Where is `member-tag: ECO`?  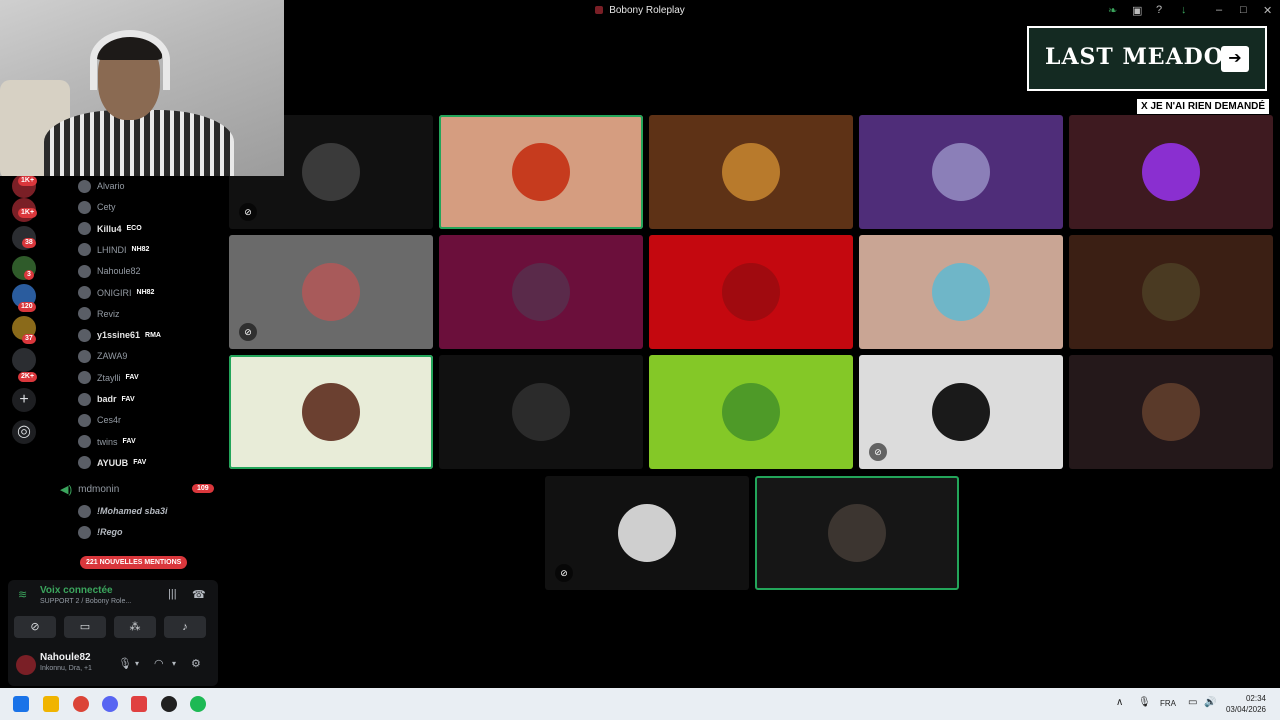 member-tag: ECO is located at coordinates (134, 229).